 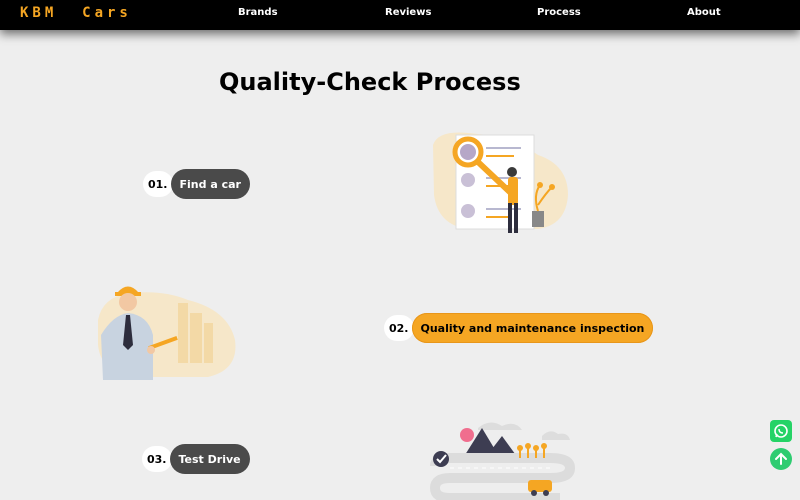 What do you see at coordinates (158, 184) in the screenshot?
I see `step-number: 01.` at bounding box center [158, 184].